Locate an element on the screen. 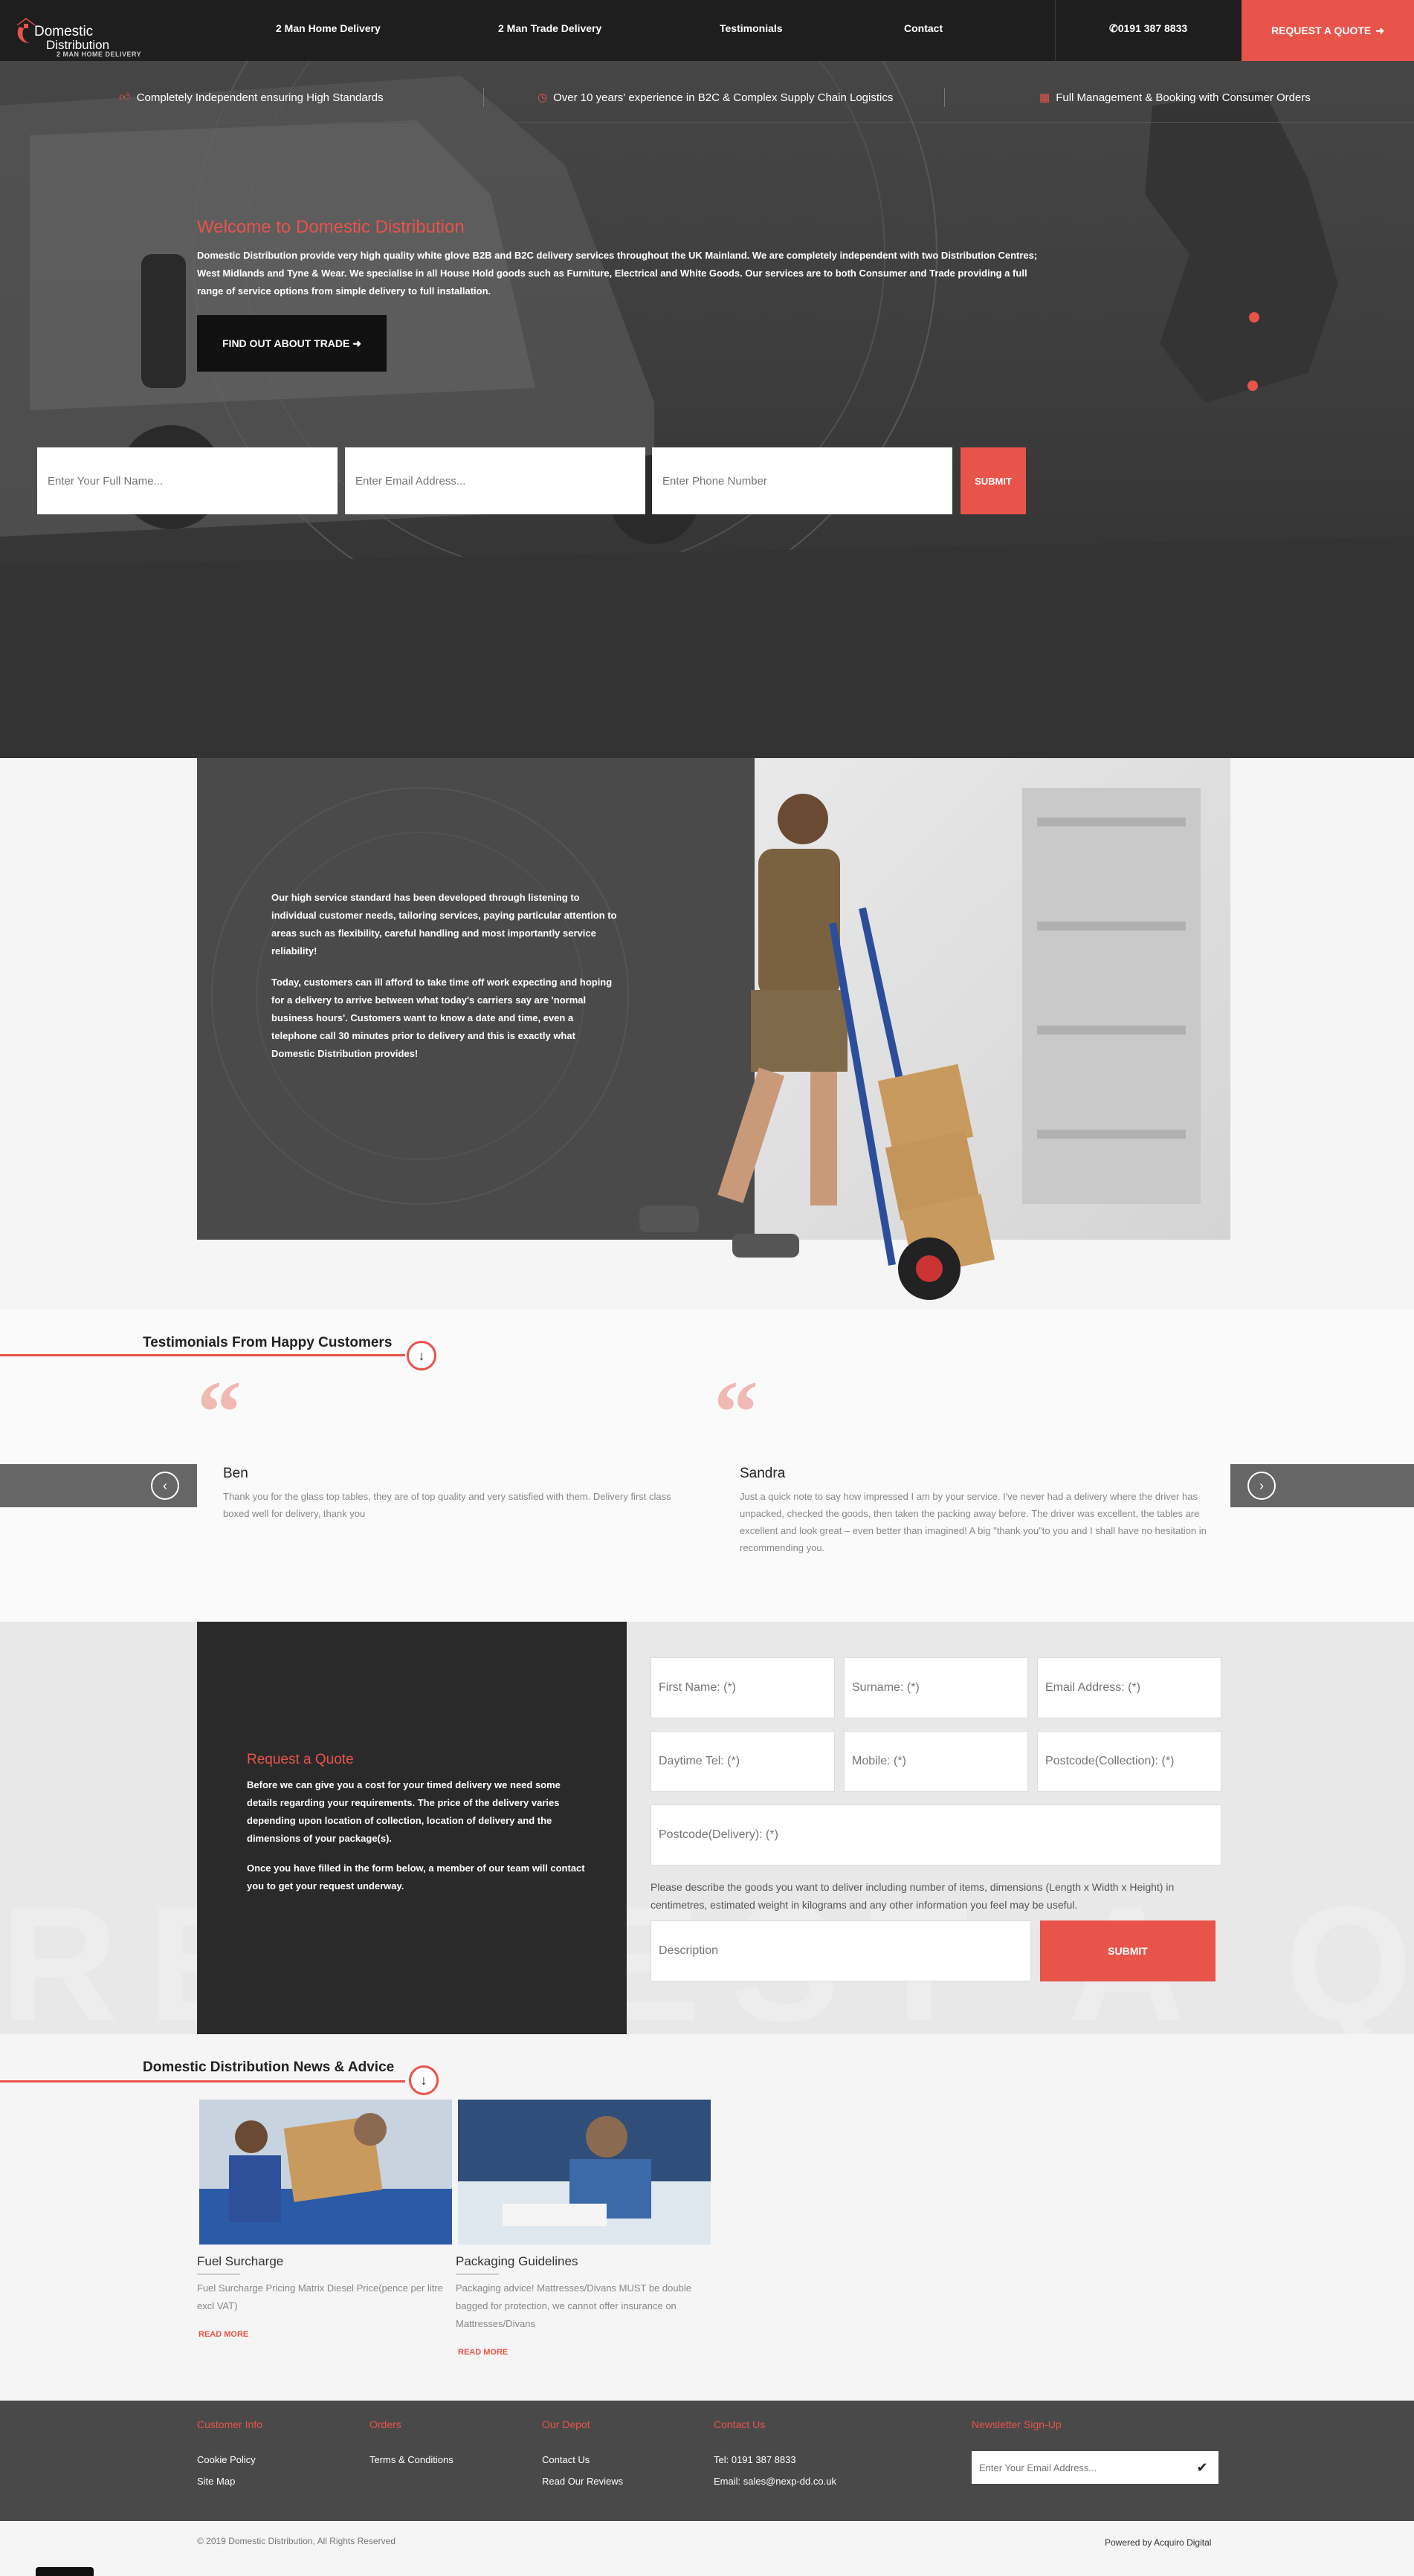 Image resolution: width=1414 pixels, height=2576 pixels. postcode-delivery-field is located at coordinates (935, 1835).